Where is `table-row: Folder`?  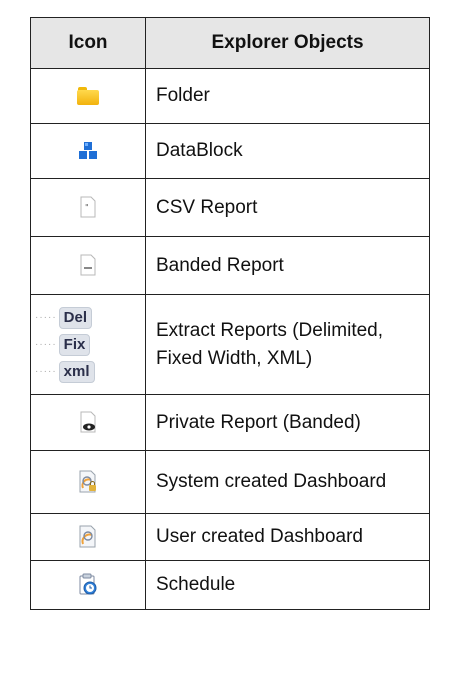
table-row: Folder is located at coordinates (230, 96).